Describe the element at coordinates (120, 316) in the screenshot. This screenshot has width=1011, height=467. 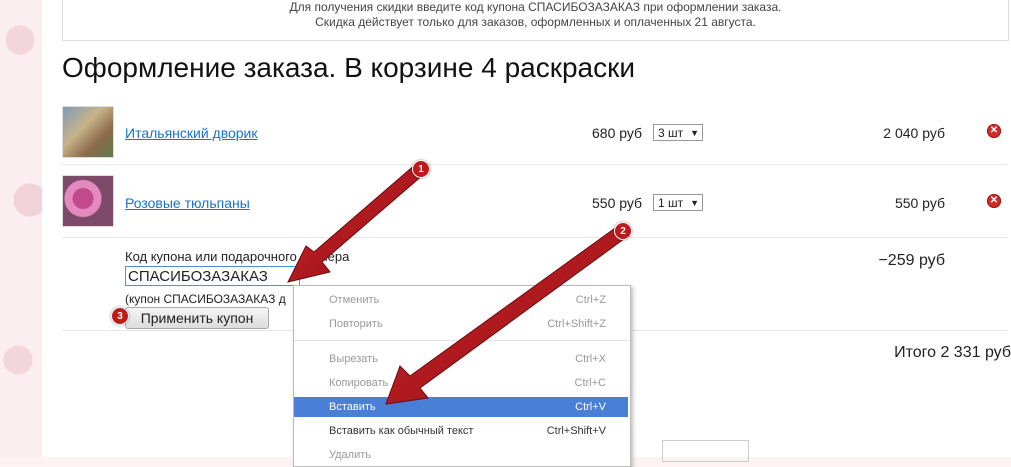
I see `annotation-badge-3: 3` at that location.